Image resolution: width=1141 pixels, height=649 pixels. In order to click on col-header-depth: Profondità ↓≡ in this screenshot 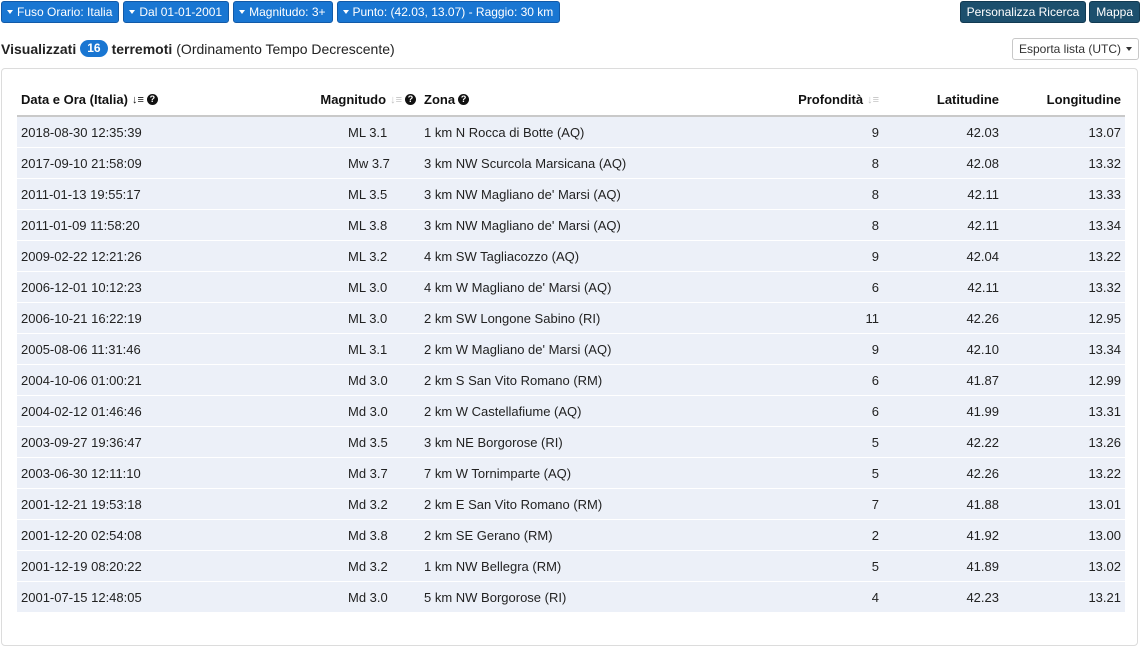, I will do `click(816, 100)`.